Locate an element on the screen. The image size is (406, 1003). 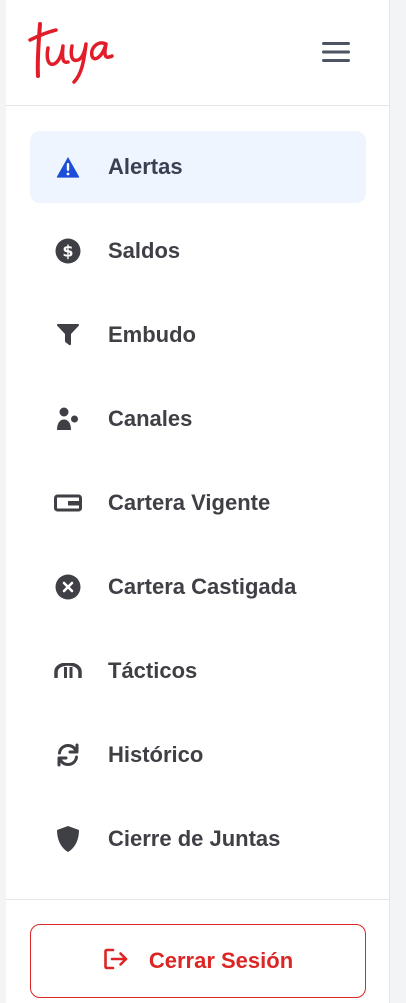
logout-button: Cerrar Sesión is located at coordinates (198, 961).